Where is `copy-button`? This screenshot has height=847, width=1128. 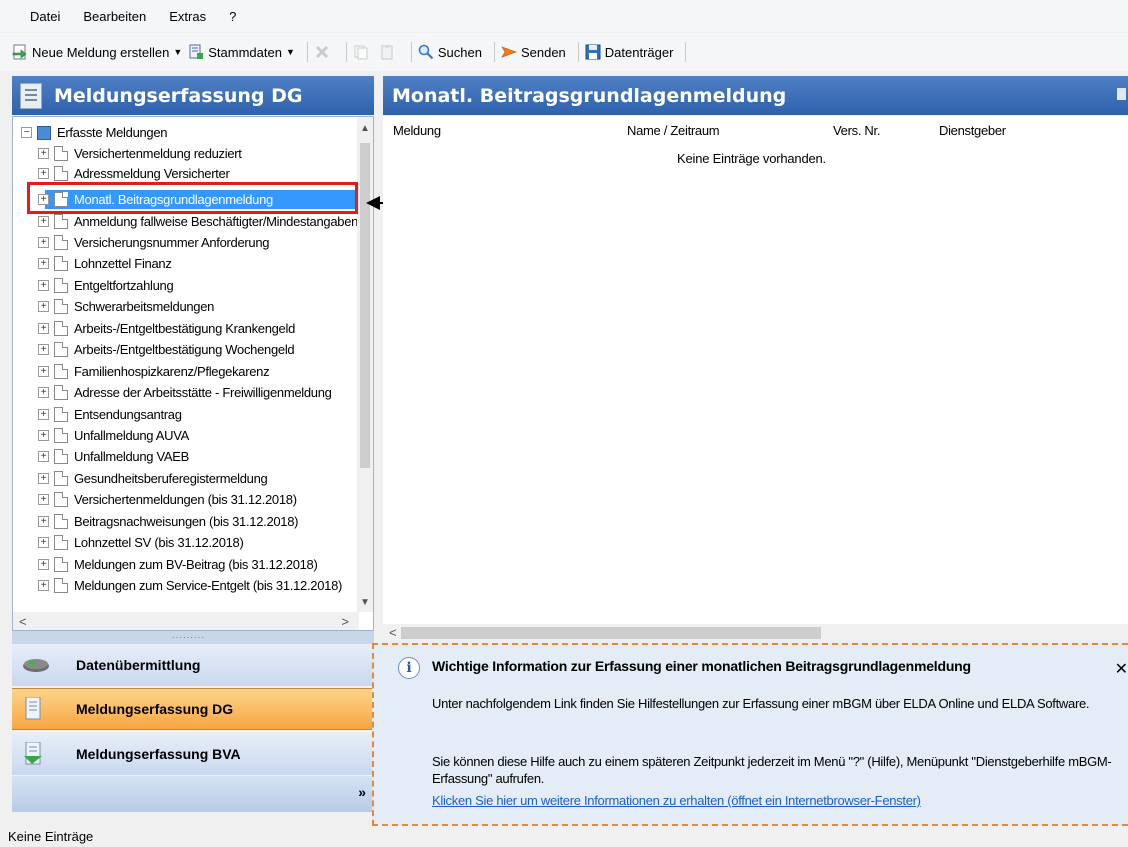
copy-button is located at coordinates (363, 52).